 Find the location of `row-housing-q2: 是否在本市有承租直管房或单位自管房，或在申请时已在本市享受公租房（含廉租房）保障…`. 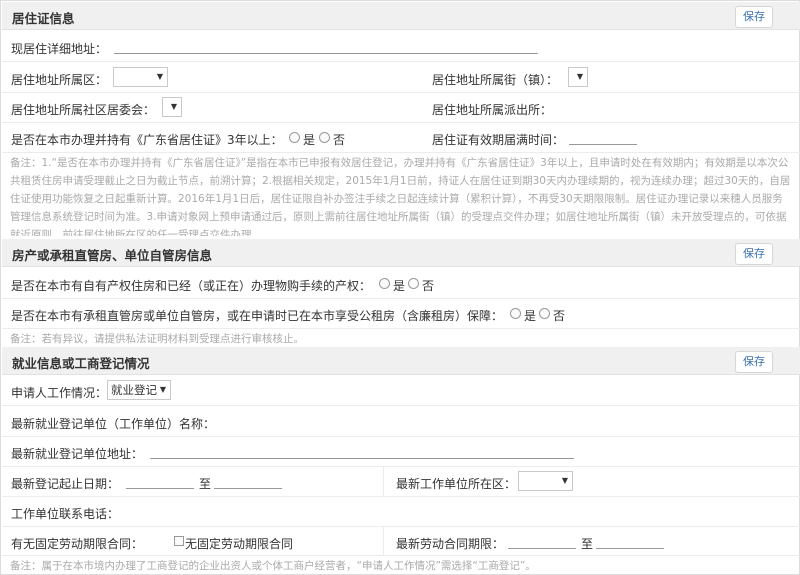

row-housing-q2: 是否在本市有承租直管房或单位自管房，或在申请时已在本市享受公租房（含廉租房）保障… is located at coordinates (401, 314).